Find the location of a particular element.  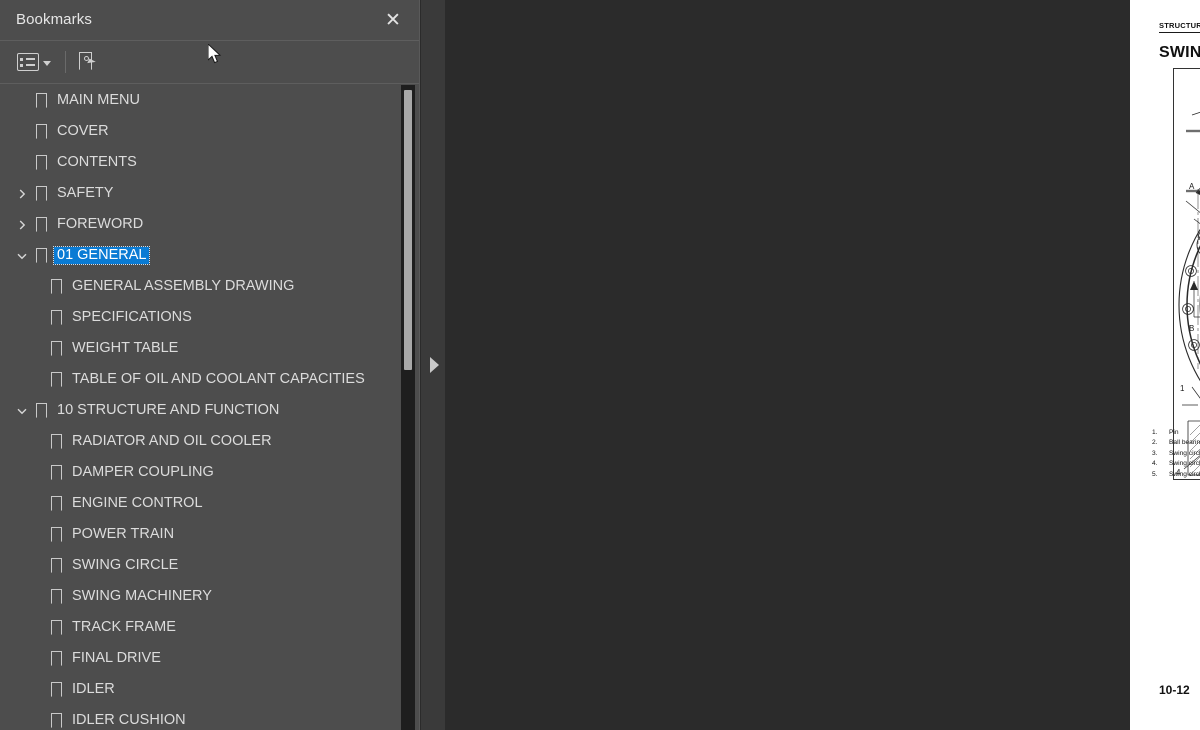

bookmark-item-table-of-oil-and-coolant-capacities: TABLE OF OIL AND COOLANT CAPACITIES is located at coordinates (210, 379).